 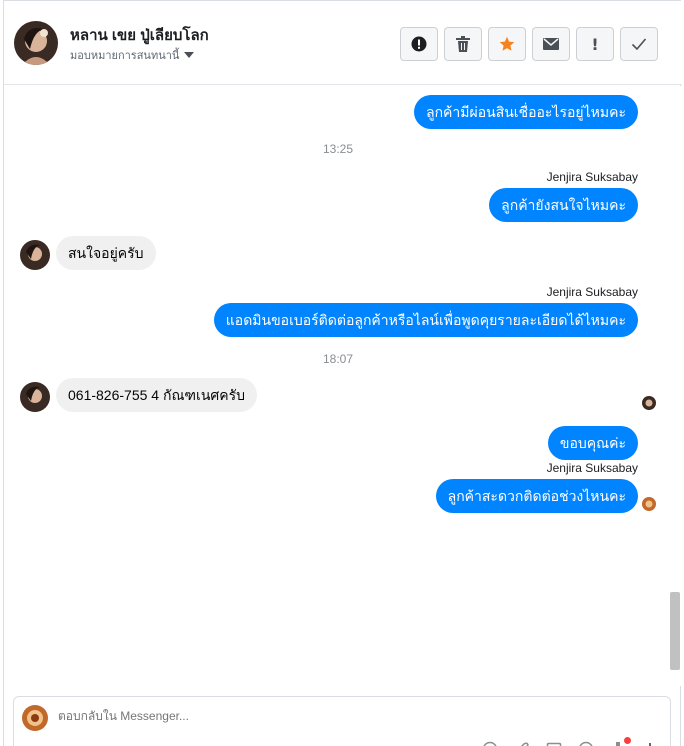 What do you see at coordinates (536, 496) in the screenshot?
I see `outgoing-message: ลูกค้าสะดวกติดต่อช่วงไหนคะ` at bounding box center [536, 496].